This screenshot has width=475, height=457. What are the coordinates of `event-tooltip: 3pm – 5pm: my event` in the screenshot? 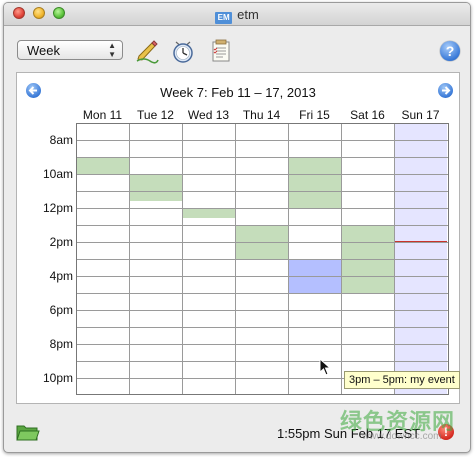 It's located at (402, 380).